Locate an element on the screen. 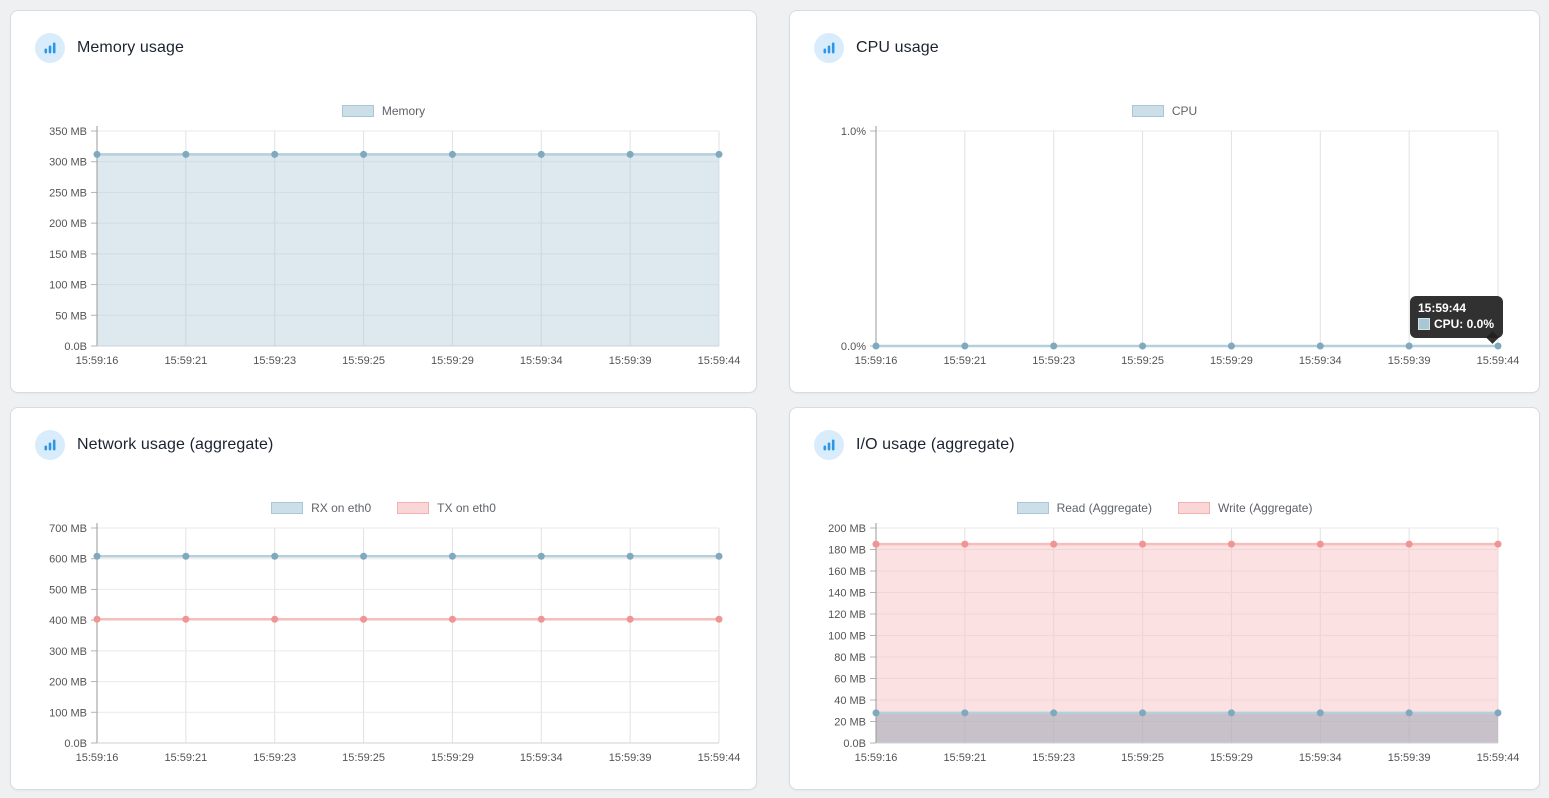  chart-legend: Memory is located at coordinates (383, 111).